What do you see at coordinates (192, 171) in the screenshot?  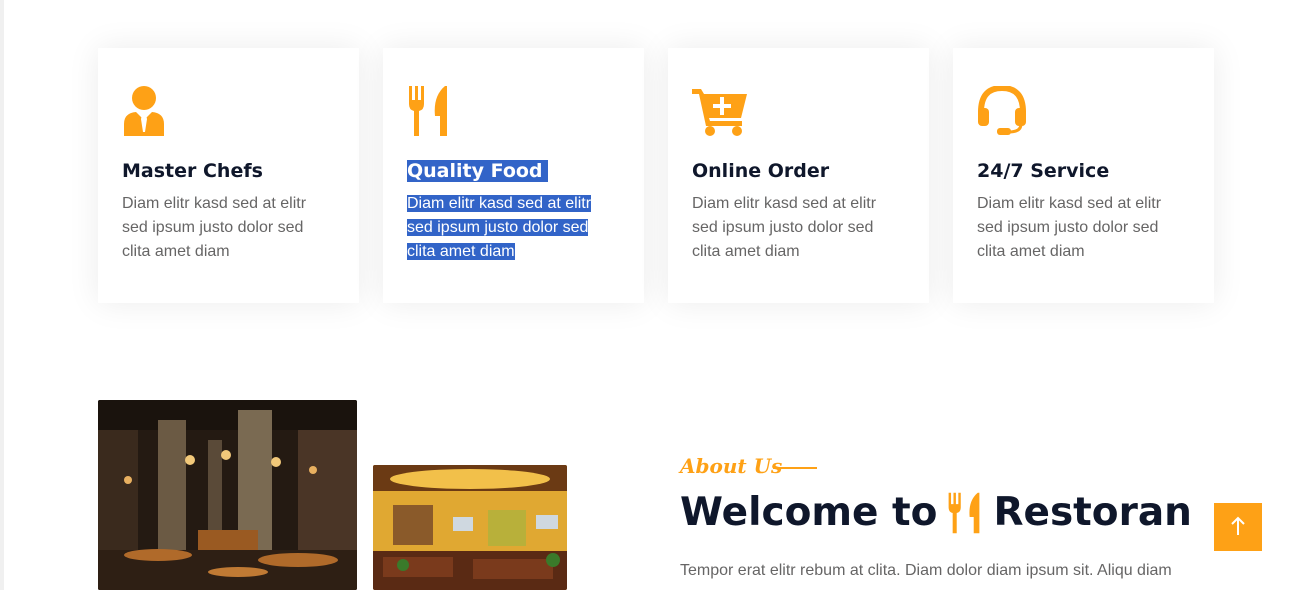 I see `service-title: Master Chefs` at bounding box center [192, 171].